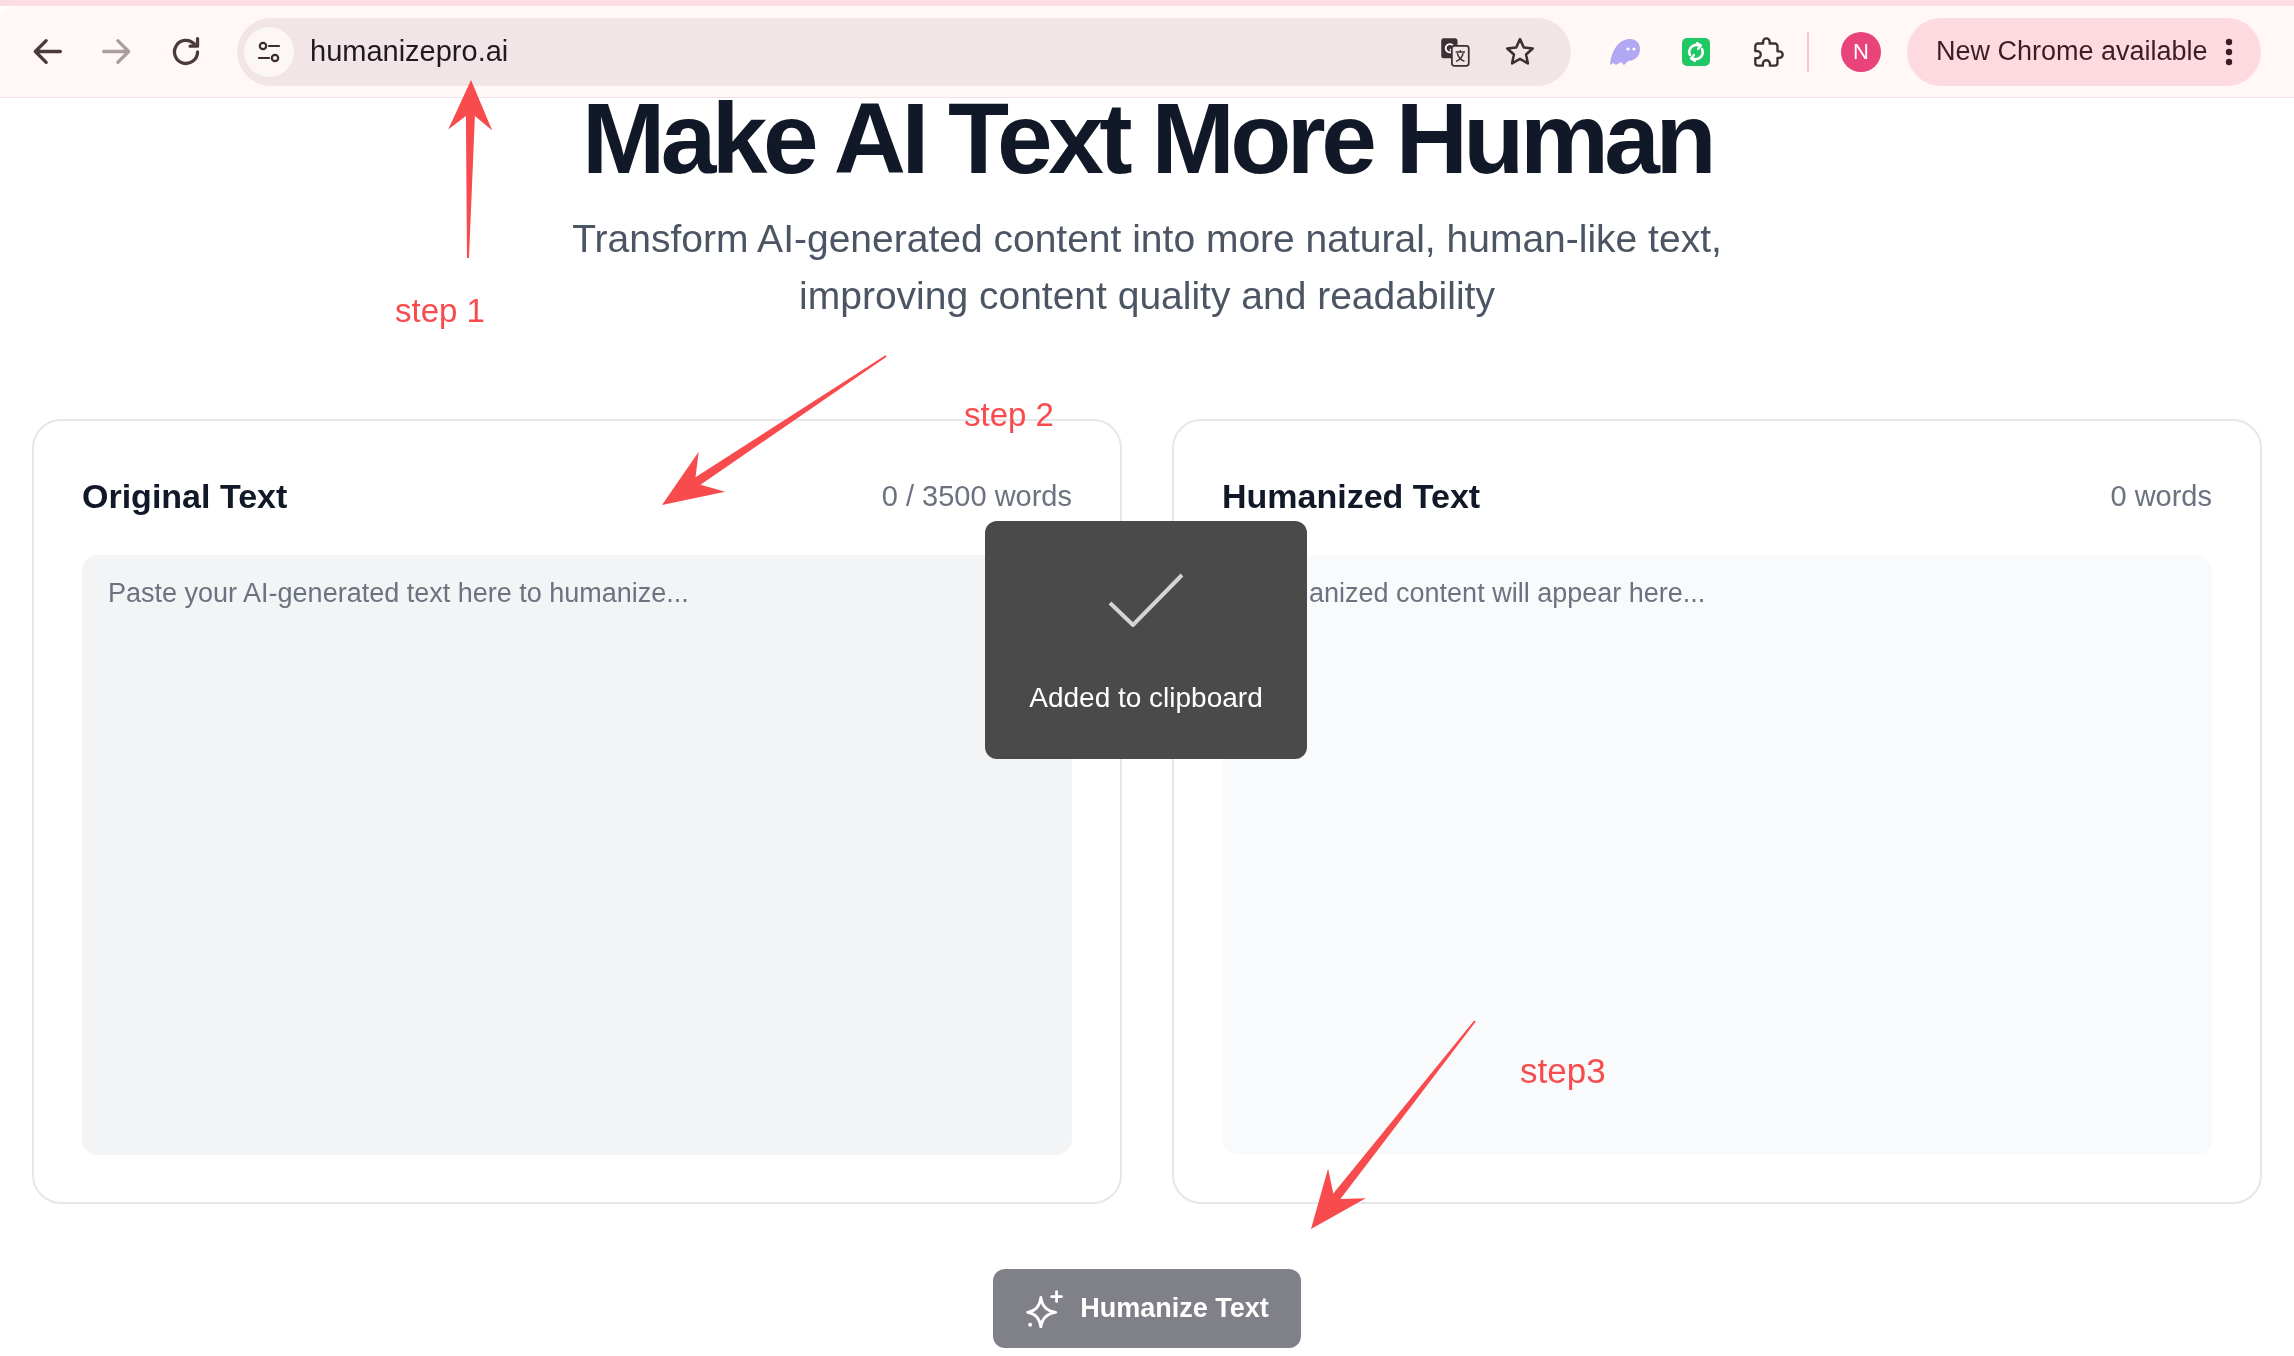 The height and width of the screenshot is (1356, 2294). I want to click on address-bar: humanizepro.ai, so click(904, 51).